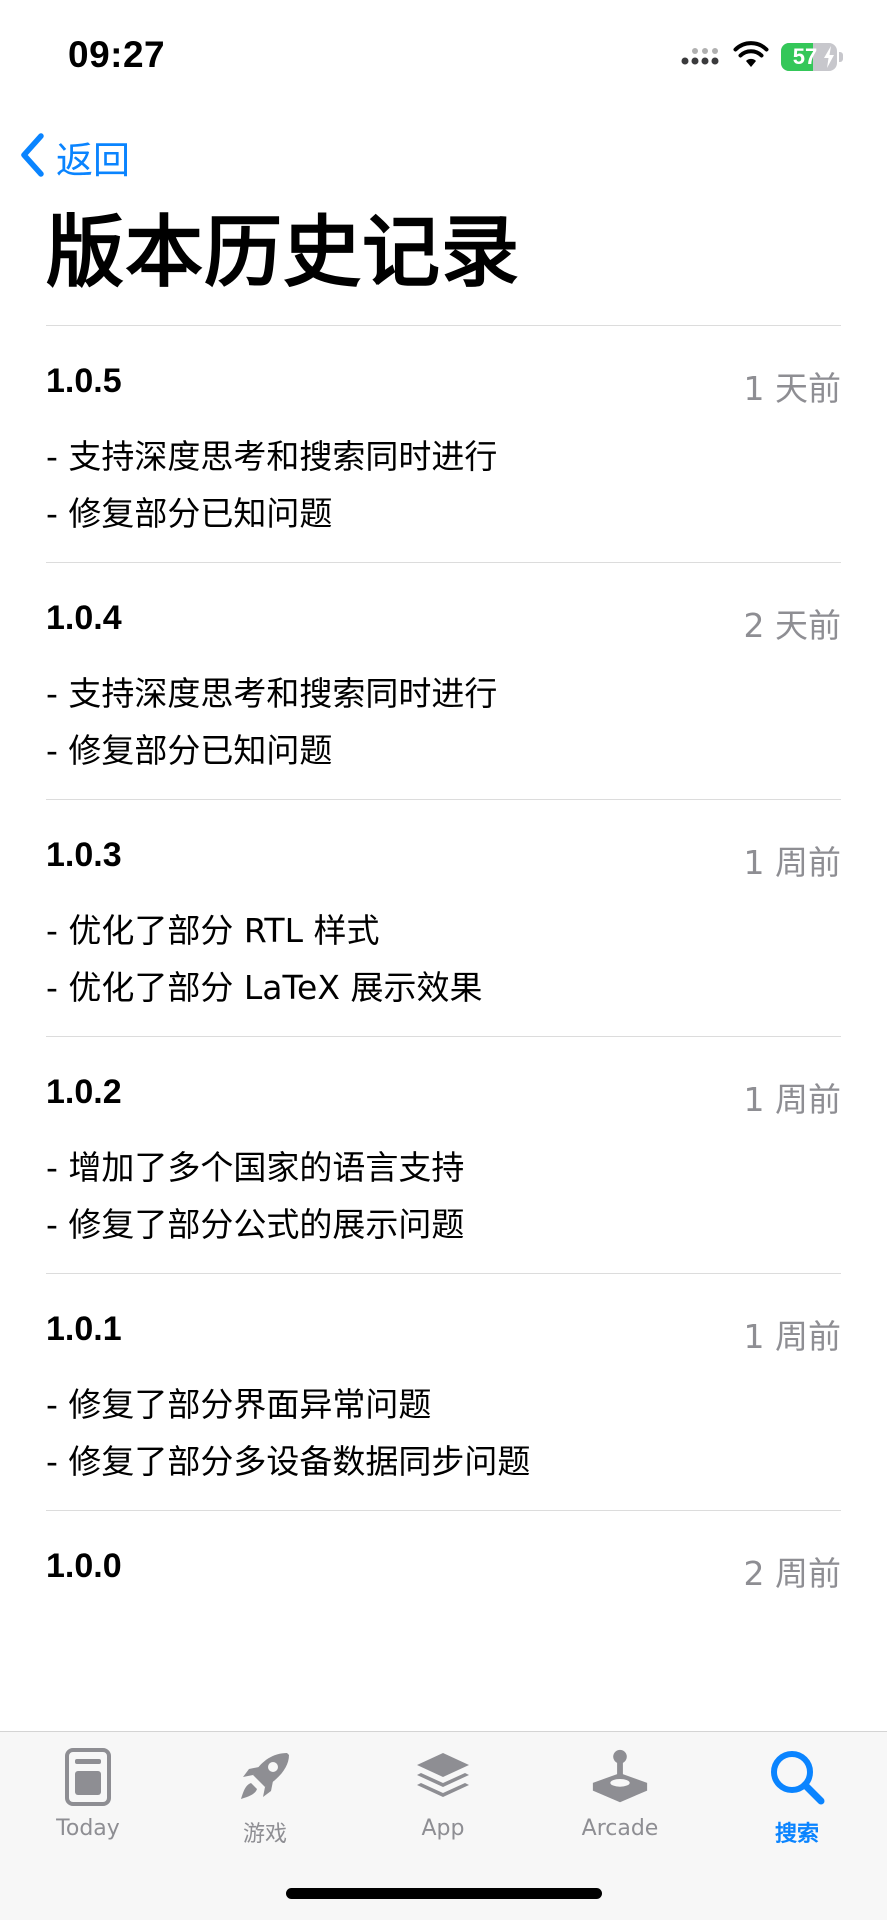 Image resolution: width=887 pixels, height=1920 pixels. I want to click on release-note-line: - 优化了部分 RTL 样式, so click(213, 930).